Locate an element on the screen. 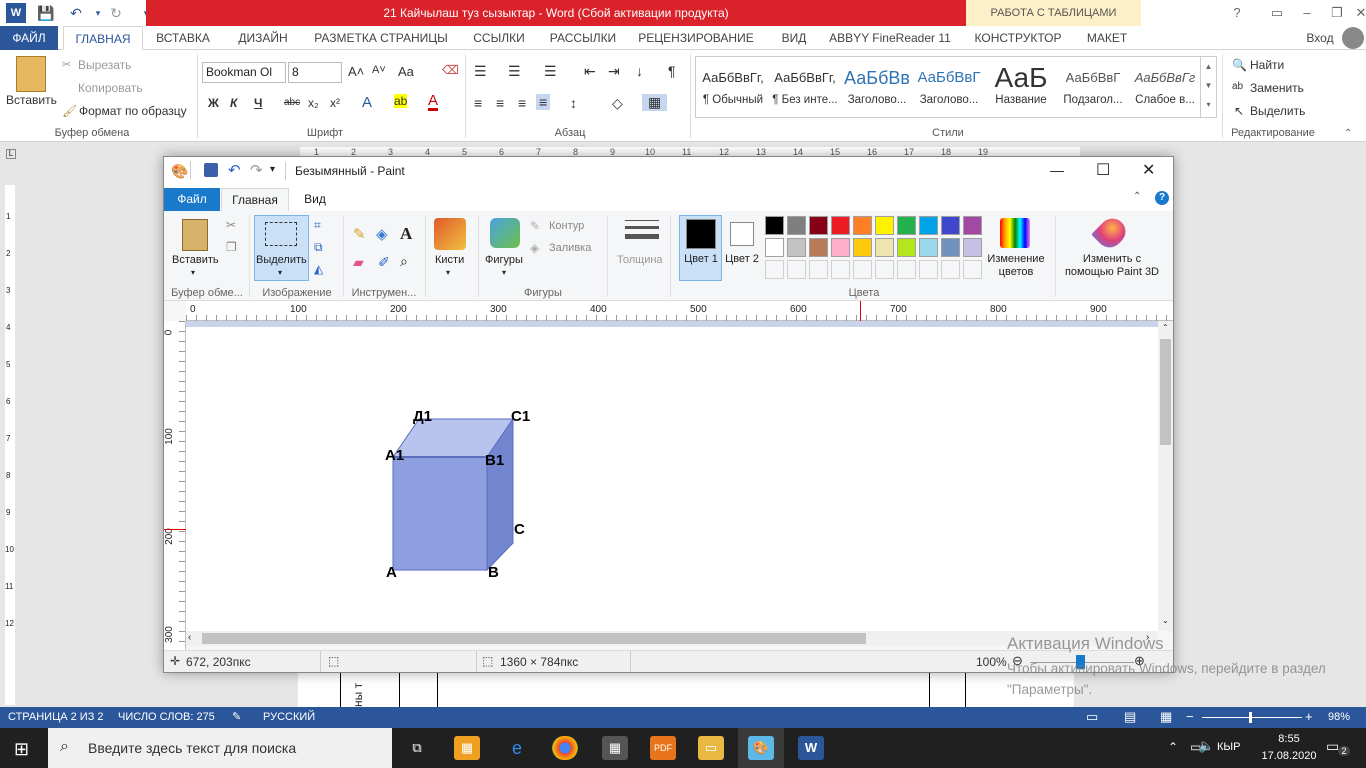 Image resolution: width=1366 pixels, height=768 pixels. color2-label: Цвет 2 is located at coordinates (742, 259).